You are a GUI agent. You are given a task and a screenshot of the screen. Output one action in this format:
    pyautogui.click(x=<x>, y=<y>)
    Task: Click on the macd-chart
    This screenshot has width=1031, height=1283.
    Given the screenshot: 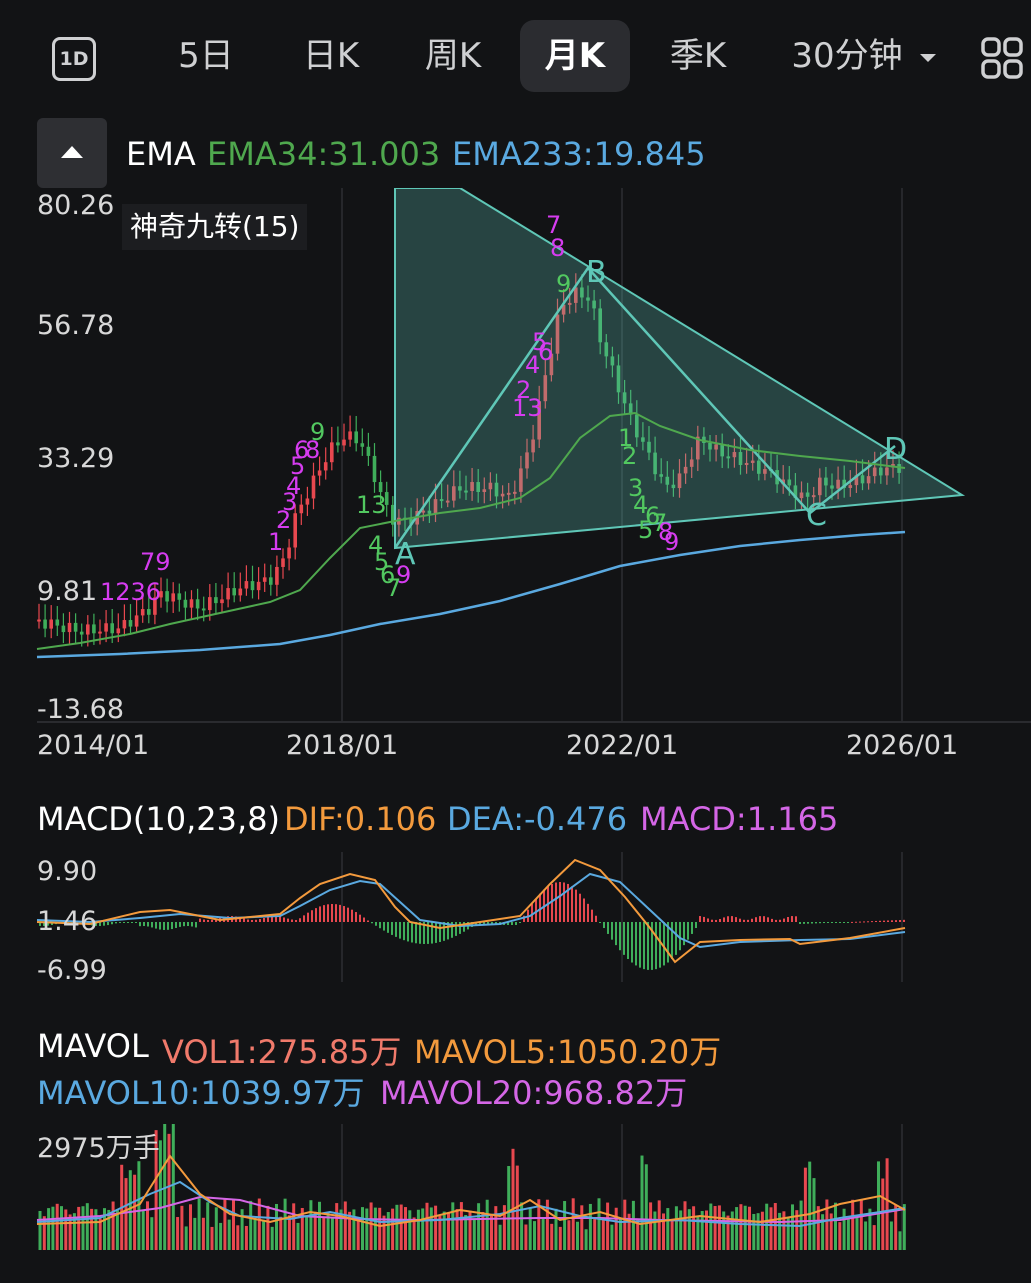 What is the action you would take?
    pyautogui.click(x=515, y=918)
    